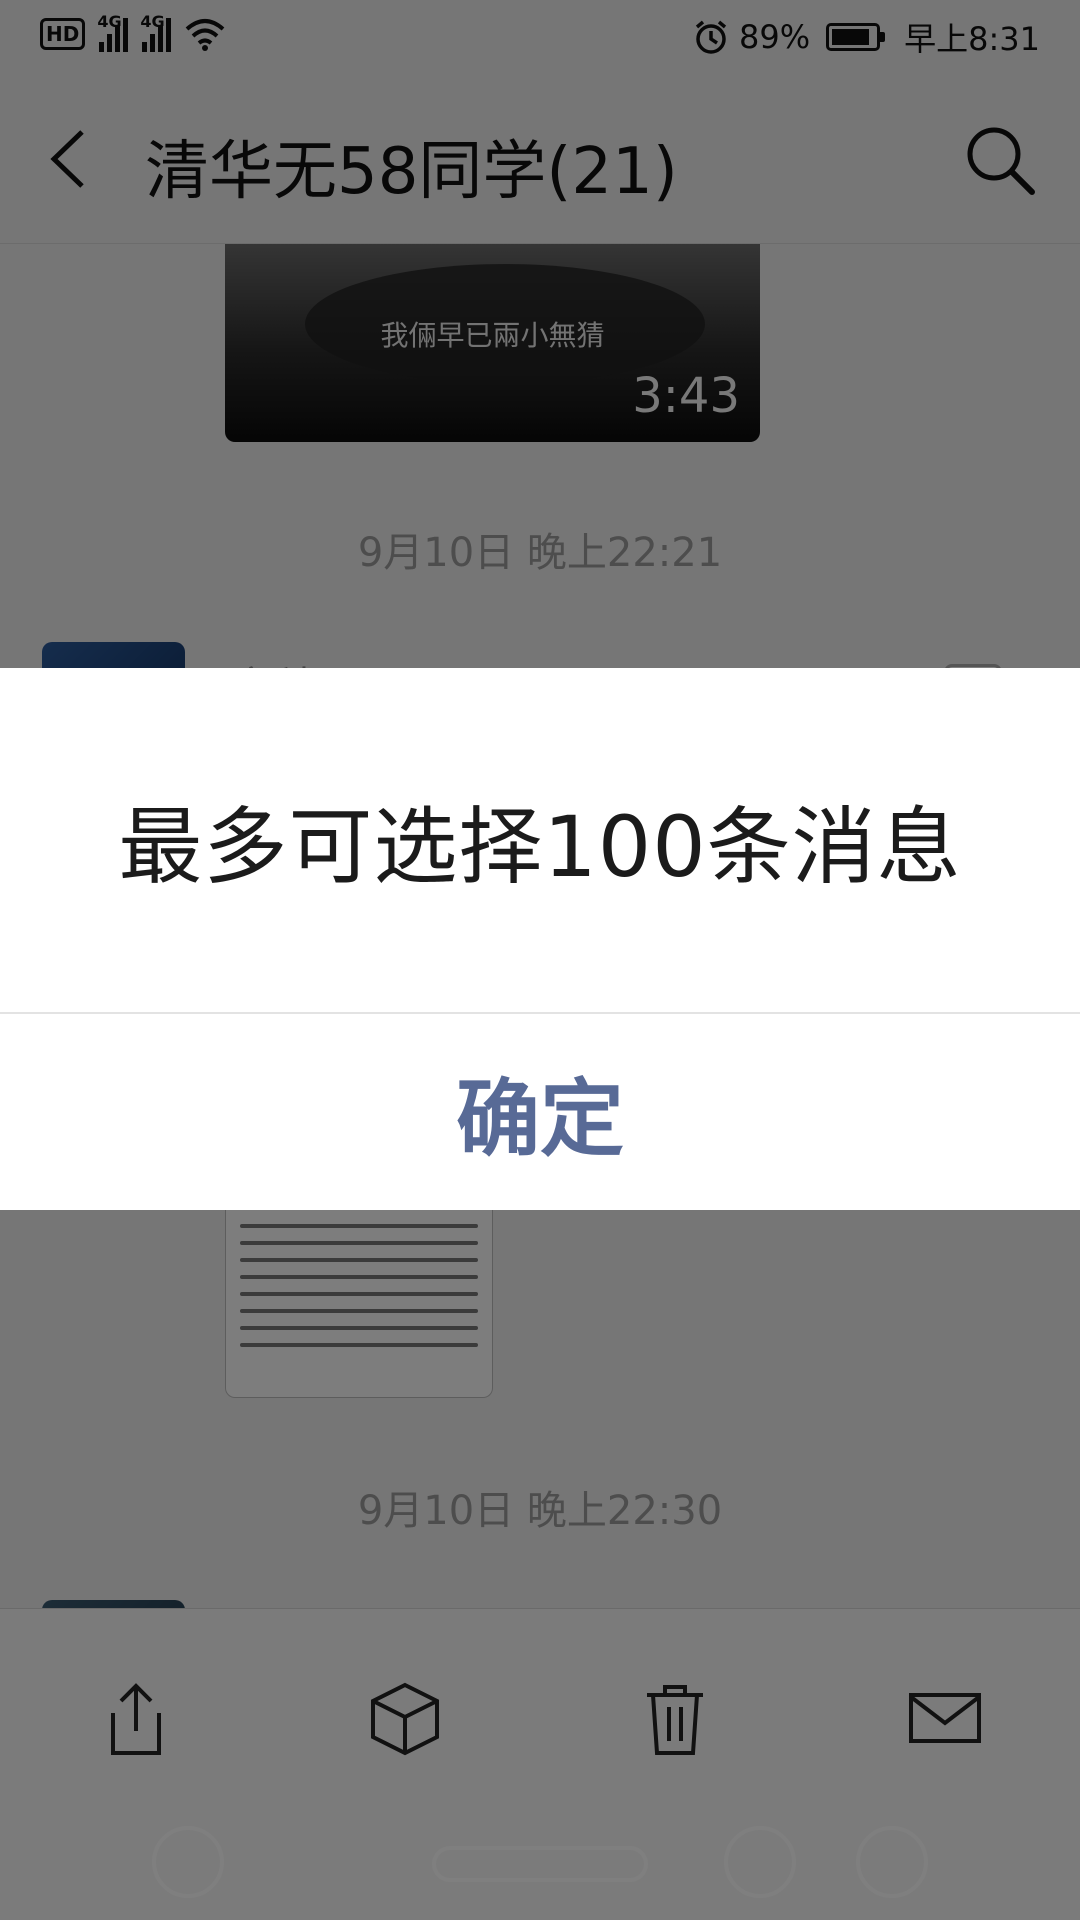 The height and width of the screenshot is (1920, 1080). Describe the element at coordinates (540, 846) in the screenshot. I see `dialog-message: 最多可选择100条消息` at that location.